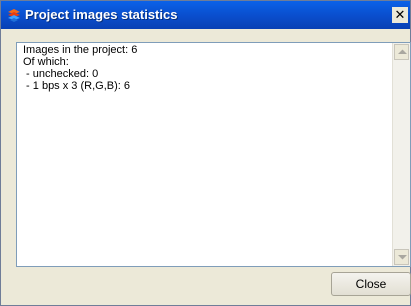  What do you see at coordinates (371, 284) in the screenshot?
I see `close-button: Close` at bounding box center [371, 284].